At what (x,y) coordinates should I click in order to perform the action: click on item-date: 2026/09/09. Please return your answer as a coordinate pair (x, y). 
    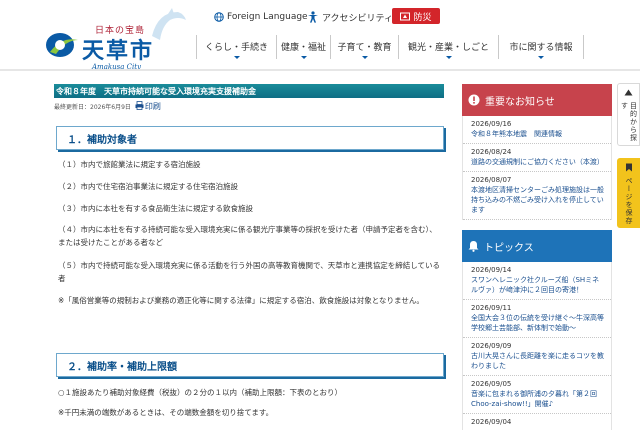
    Looking at the image, I should click on (491, 346).